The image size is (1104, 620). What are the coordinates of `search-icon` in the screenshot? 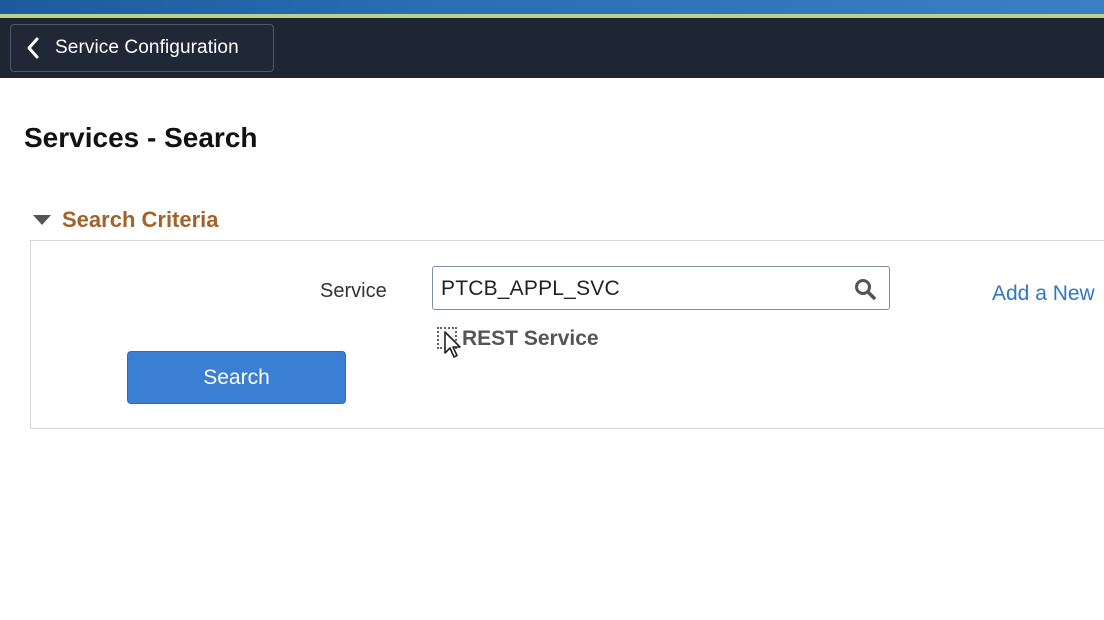 It's located at (865, 289).